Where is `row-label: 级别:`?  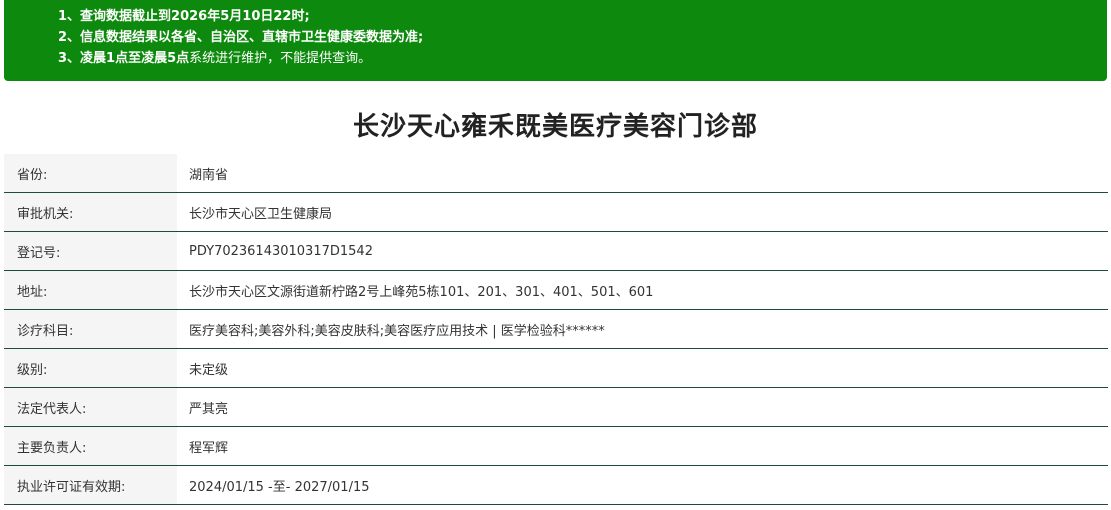 row-label: 级别: is located at coordinates (90, 368).